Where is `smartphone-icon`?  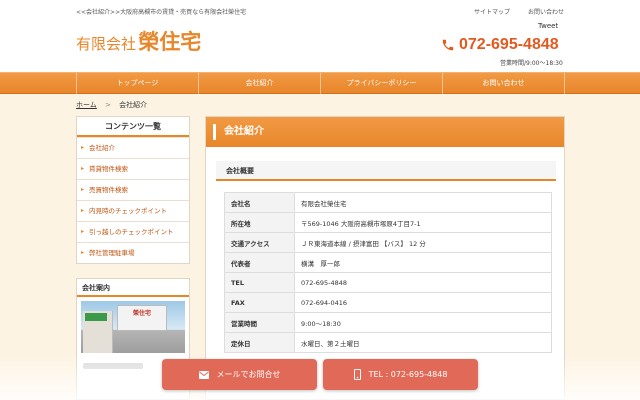
smartphone-icon is located at coordinates (357, 374).